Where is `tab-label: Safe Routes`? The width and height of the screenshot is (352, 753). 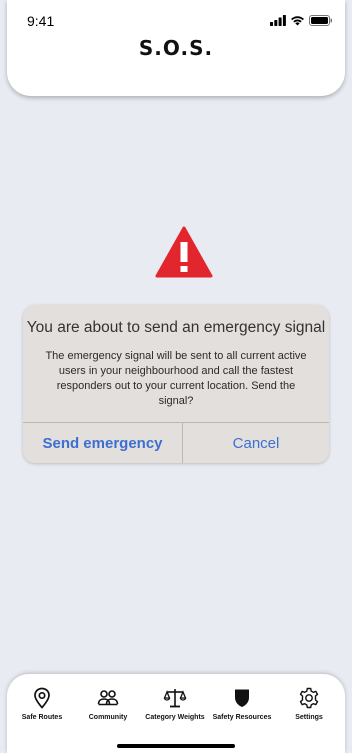
tab-label: Safe Routes is located at coordinates (42, 717).